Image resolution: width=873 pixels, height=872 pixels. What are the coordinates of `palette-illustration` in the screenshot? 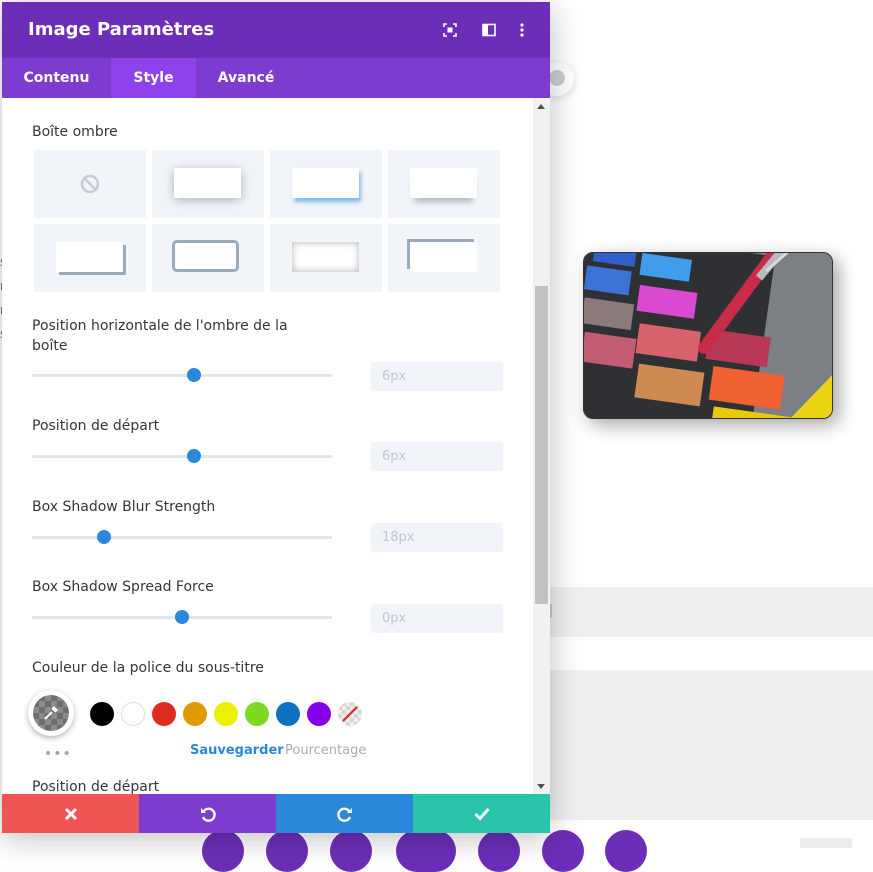 It's located at (708, 335).